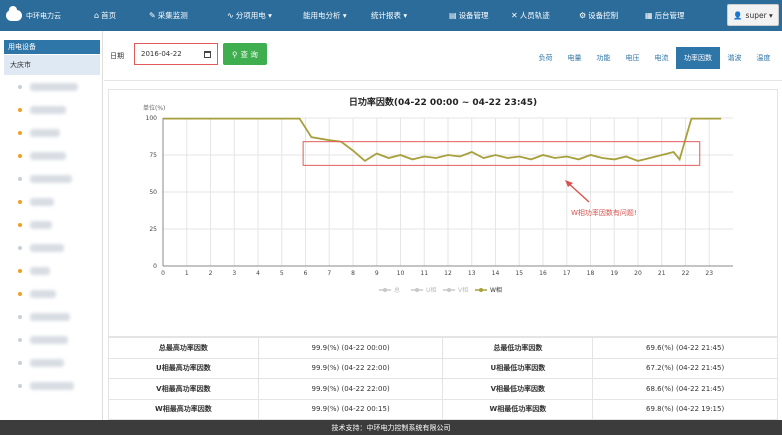 This screenshot has height=435, width=782. What do you see at coordinates (567, 273) in the screenshot?
I see `x-tick-label: 17` at bounding box center [567, 273].